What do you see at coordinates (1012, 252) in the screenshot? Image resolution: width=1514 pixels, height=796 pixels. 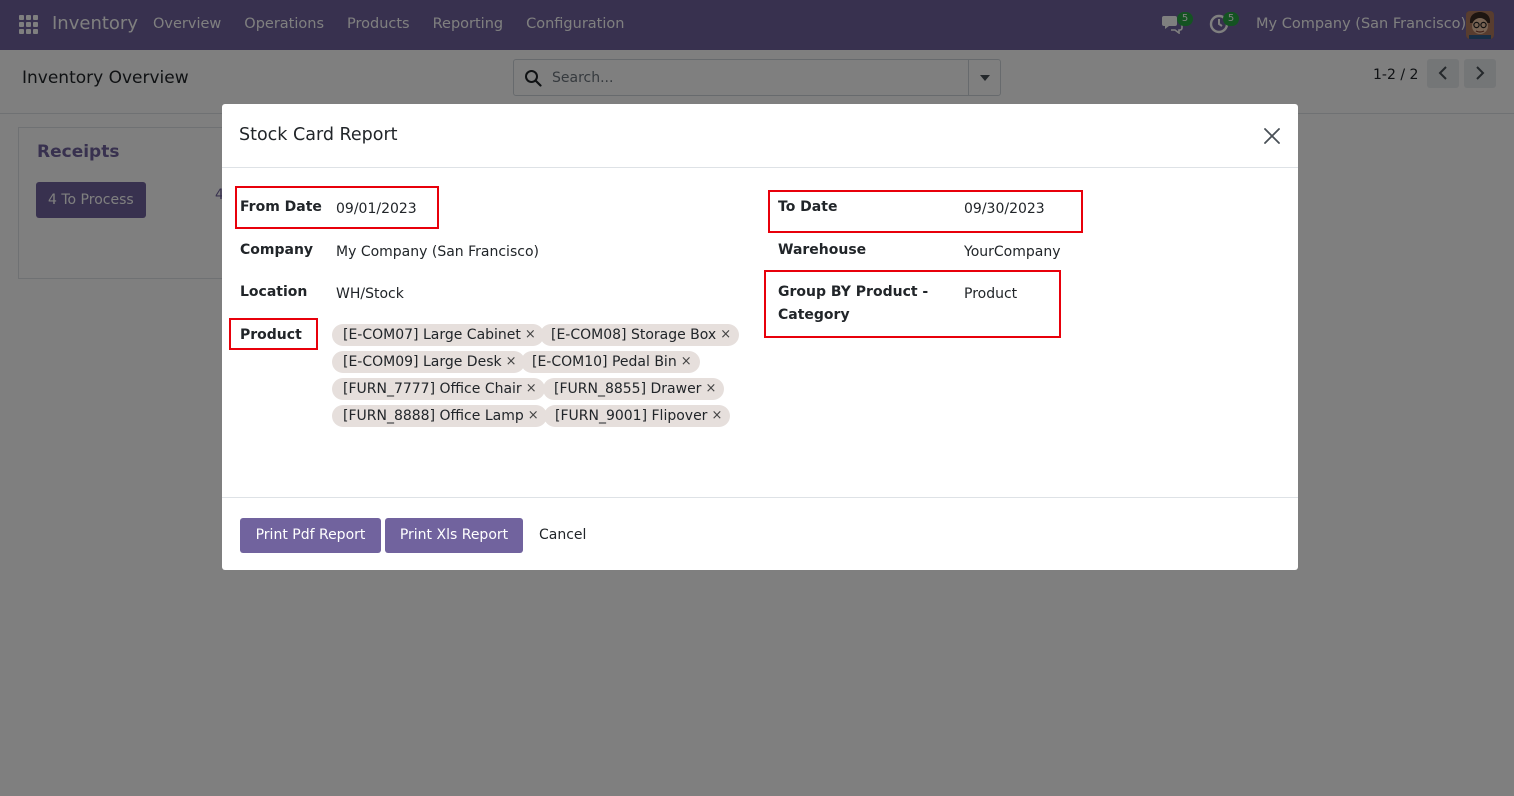 I see `warehouse-field: YourCompany` at bounding box center [1012, 252].